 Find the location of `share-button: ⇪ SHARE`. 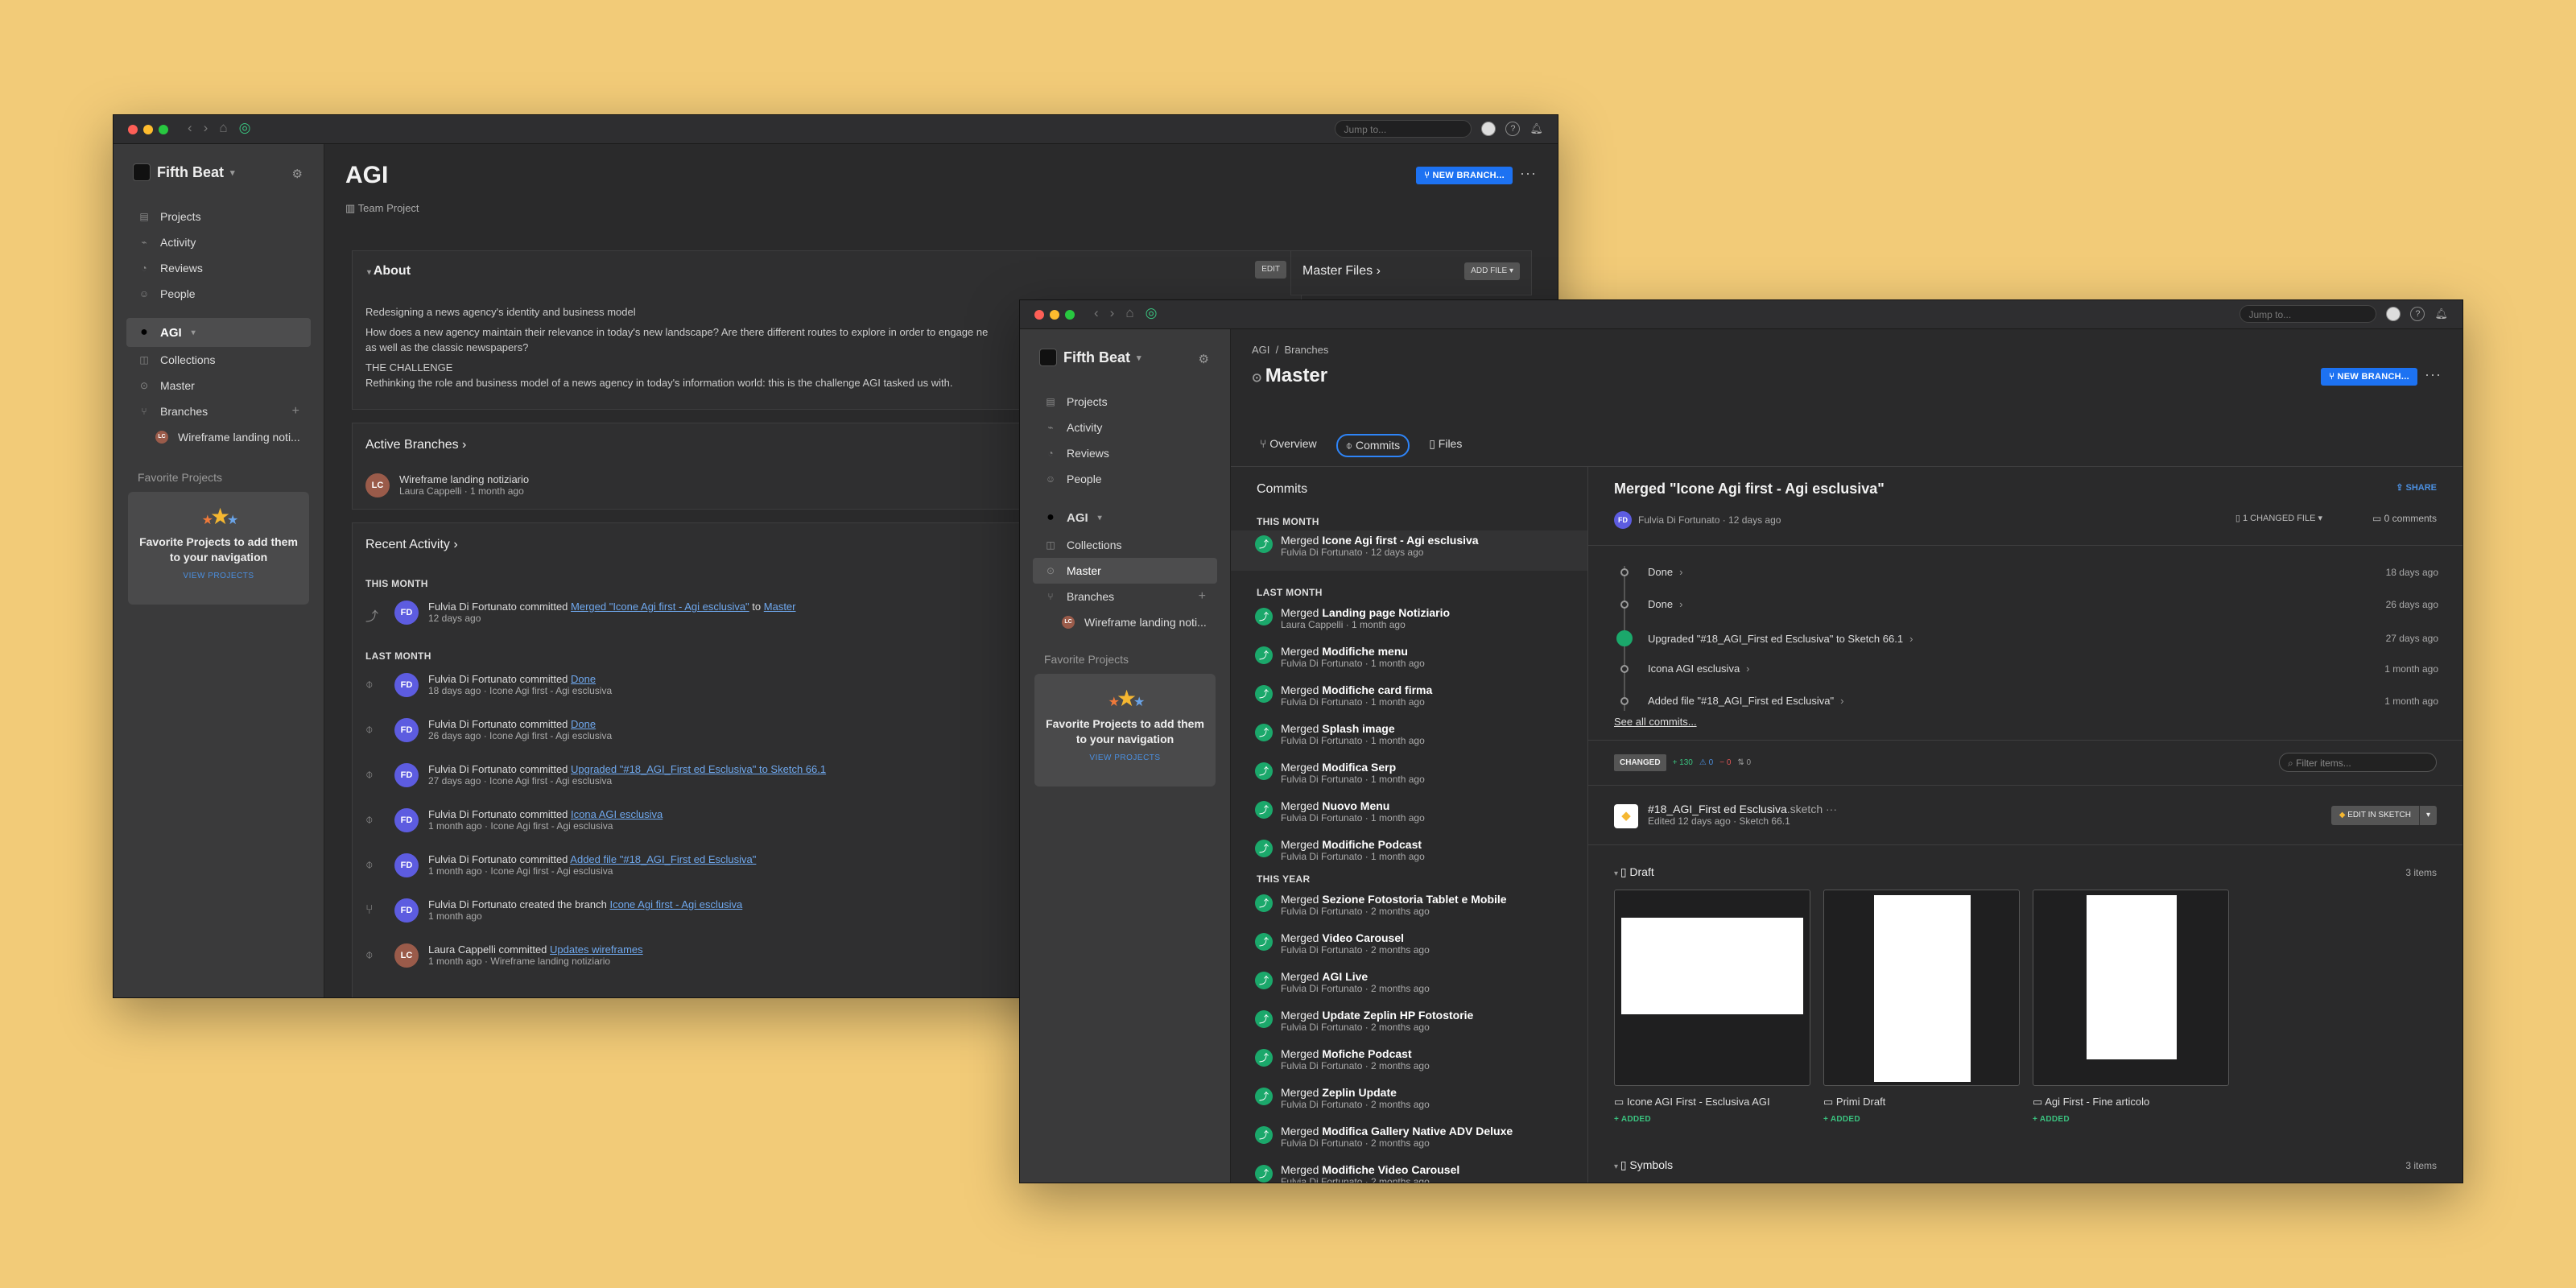

share-button: ⇪ SHARE is located at coordinates (2416, 487).